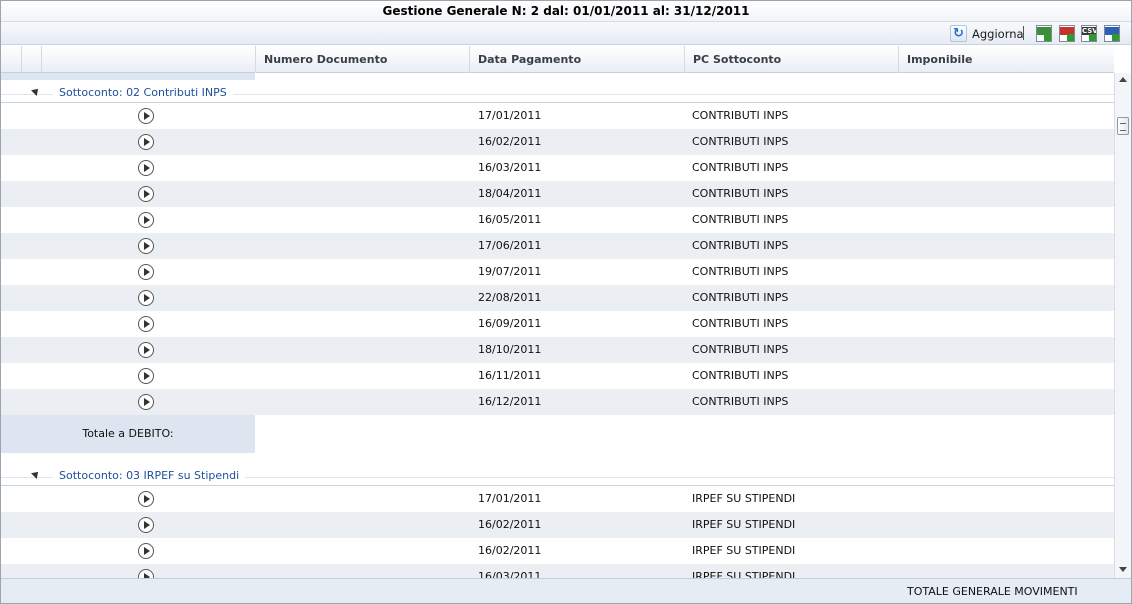  What do you see at coordinates (1122, 325) in the screenshot?
I see `vertical-scrollbar` at bounding box center [1122, 325].